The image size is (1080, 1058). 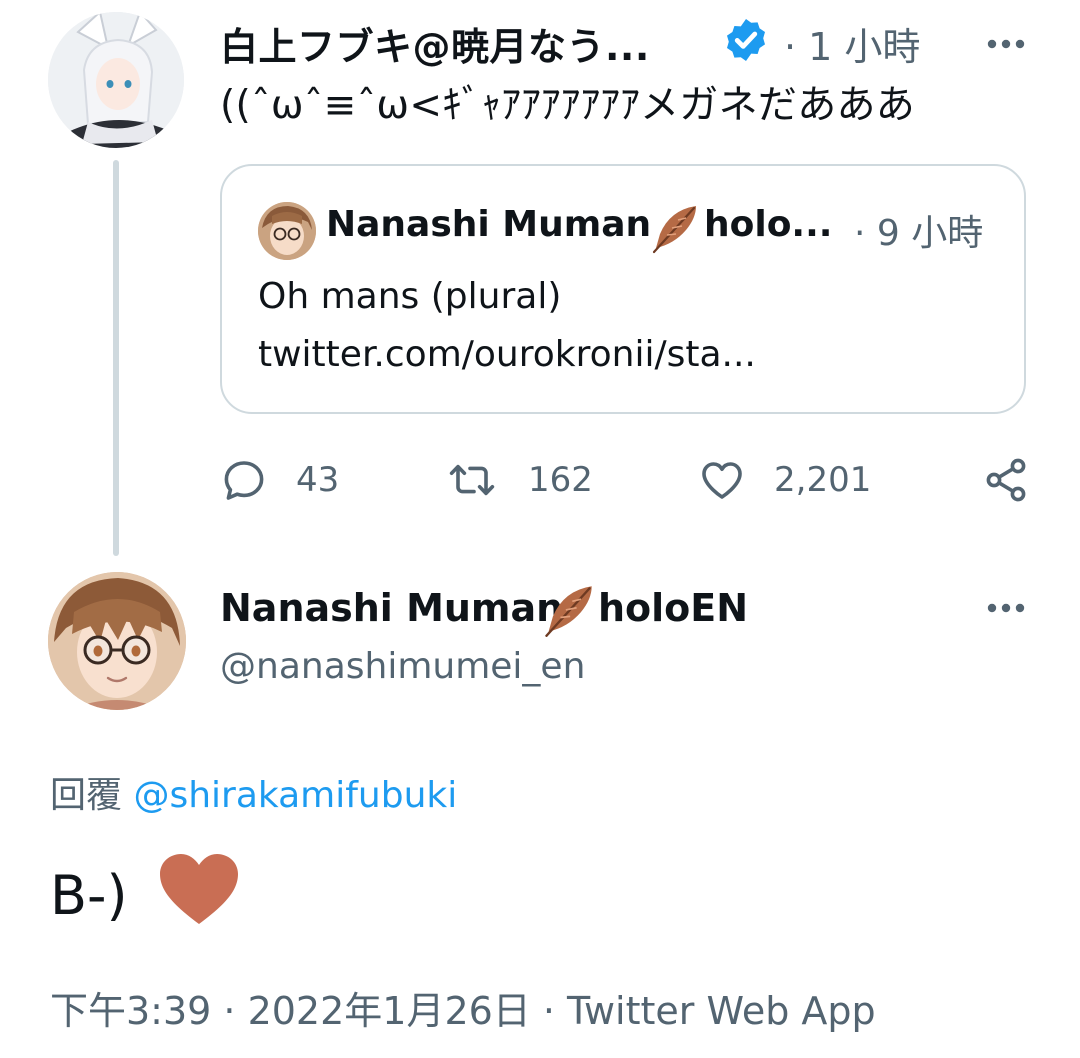 I want to click on avatar-mumei, so click(x=117, y=641).